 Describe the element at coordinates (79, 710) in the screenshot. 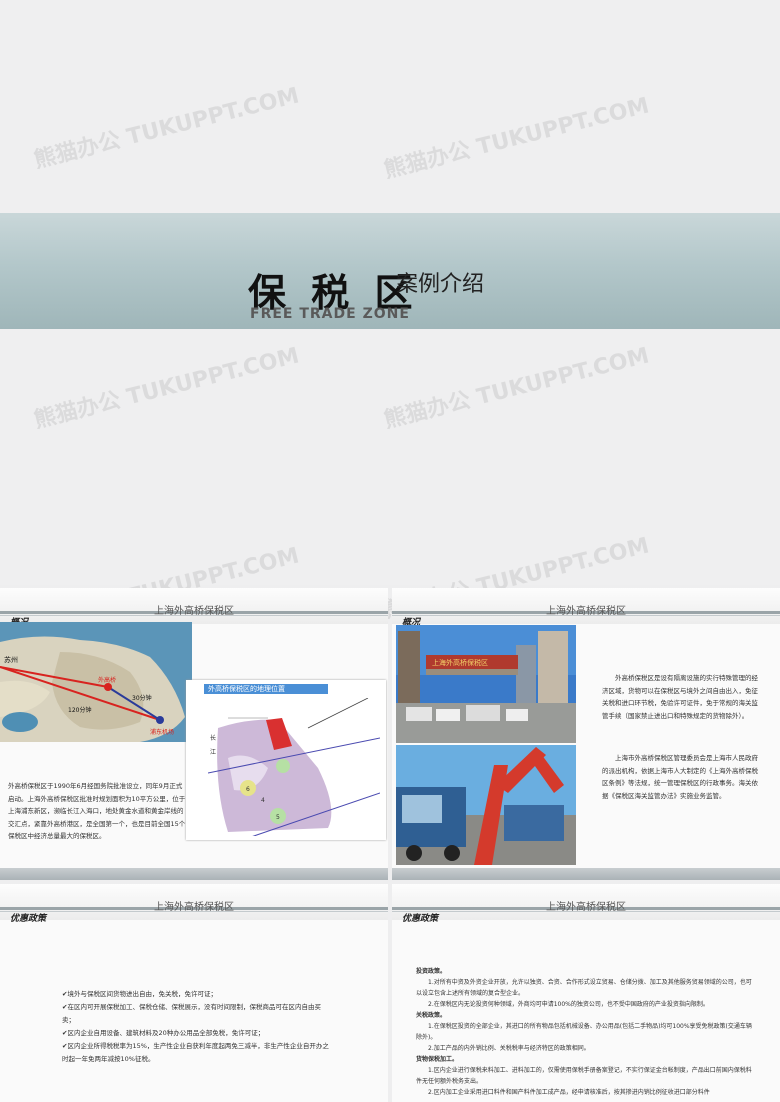

I see `map-label: 120分钟` at that location.